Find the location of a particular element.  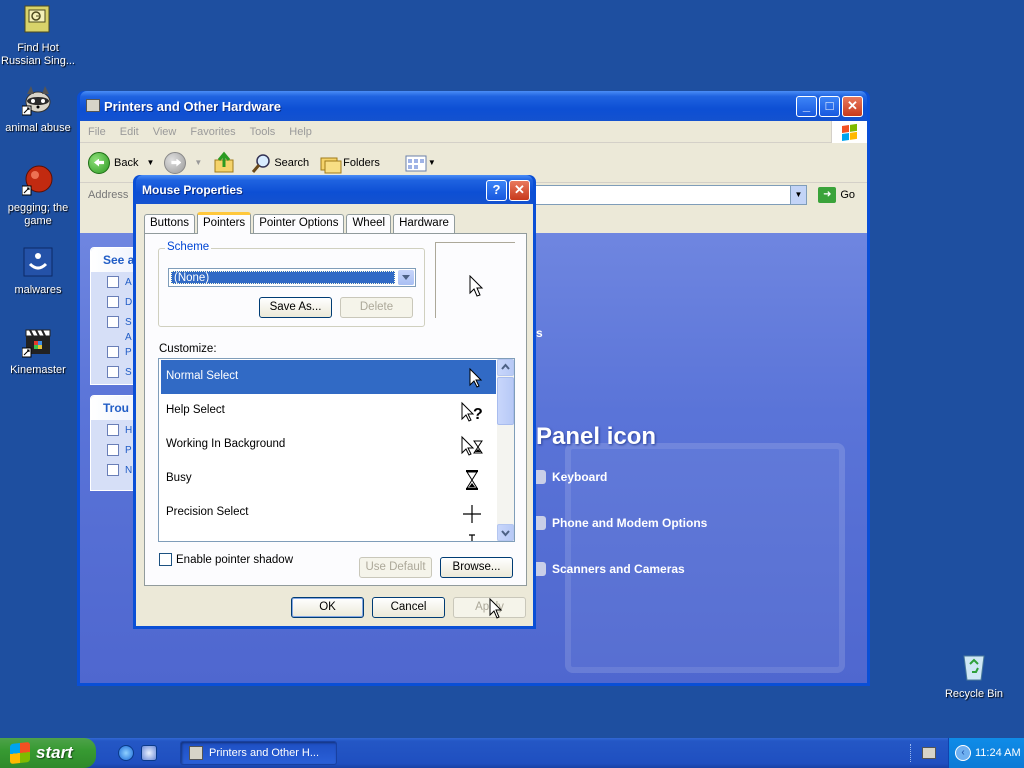

tab-buttons: Buttons is located at coordinates (169, 223).